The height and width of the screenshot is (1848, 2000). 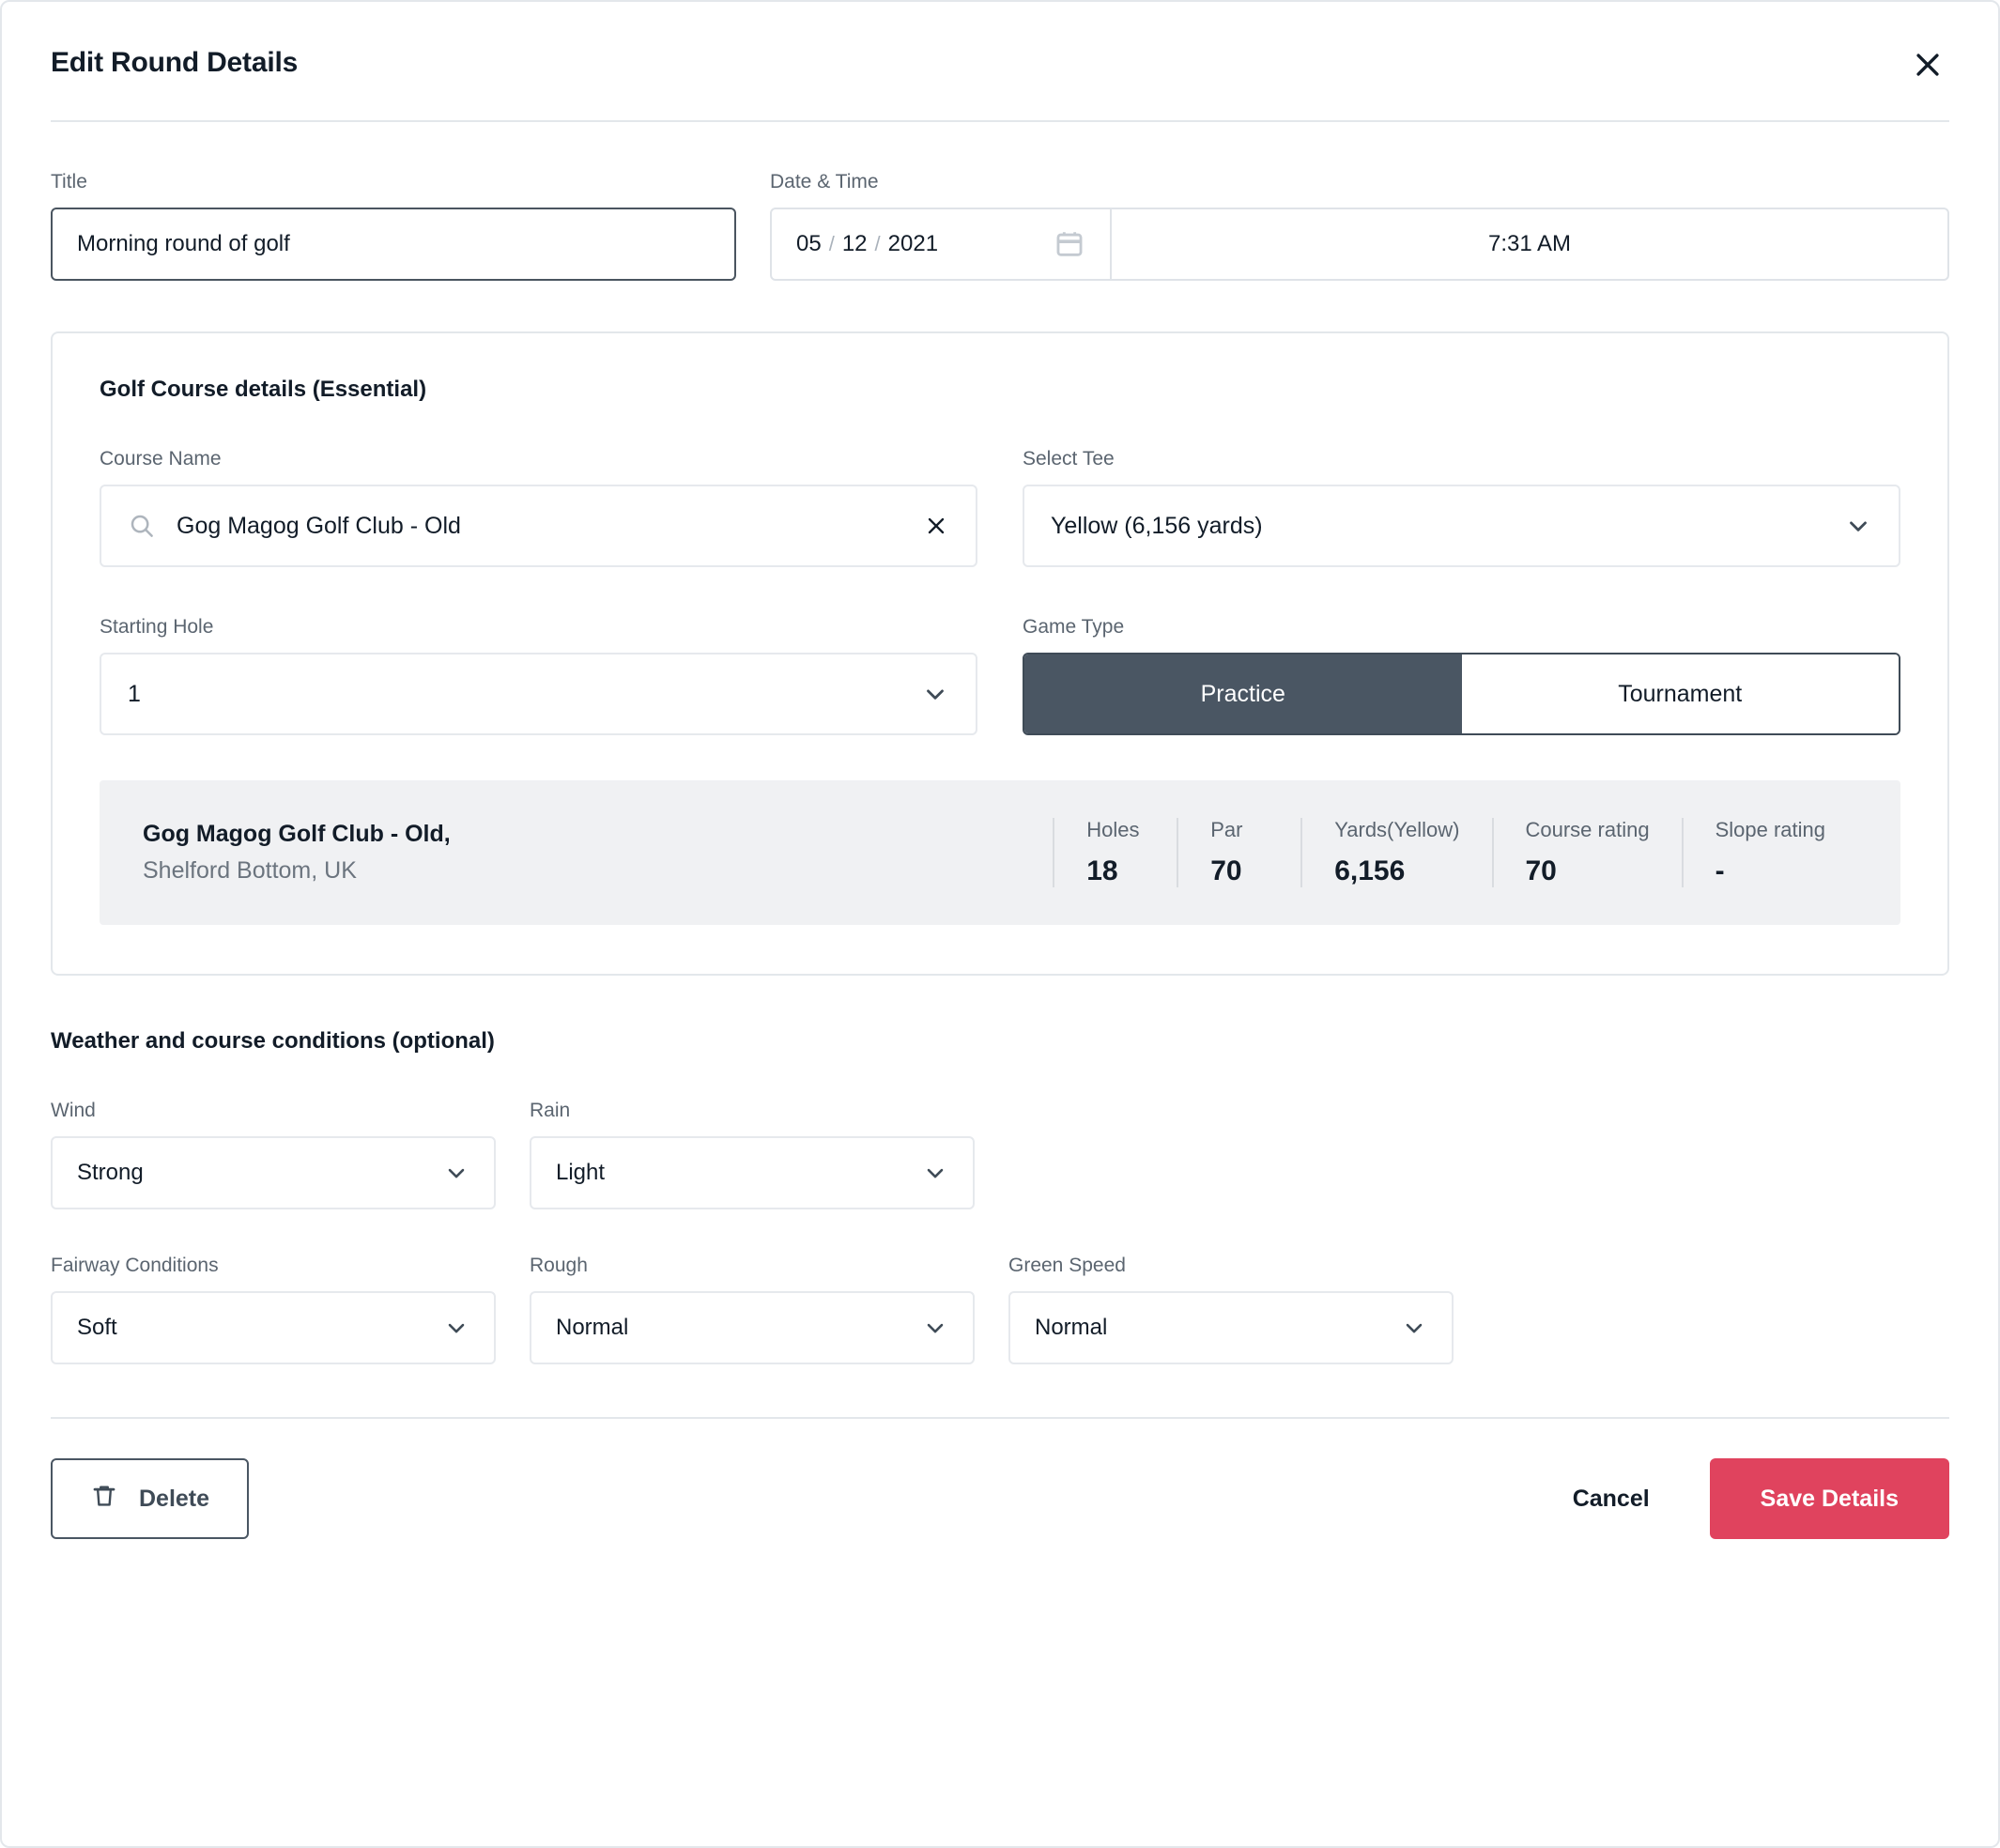 I want to click on course-name-input: Gog Magog Golf Club - Old, so click(x=538, y=526).